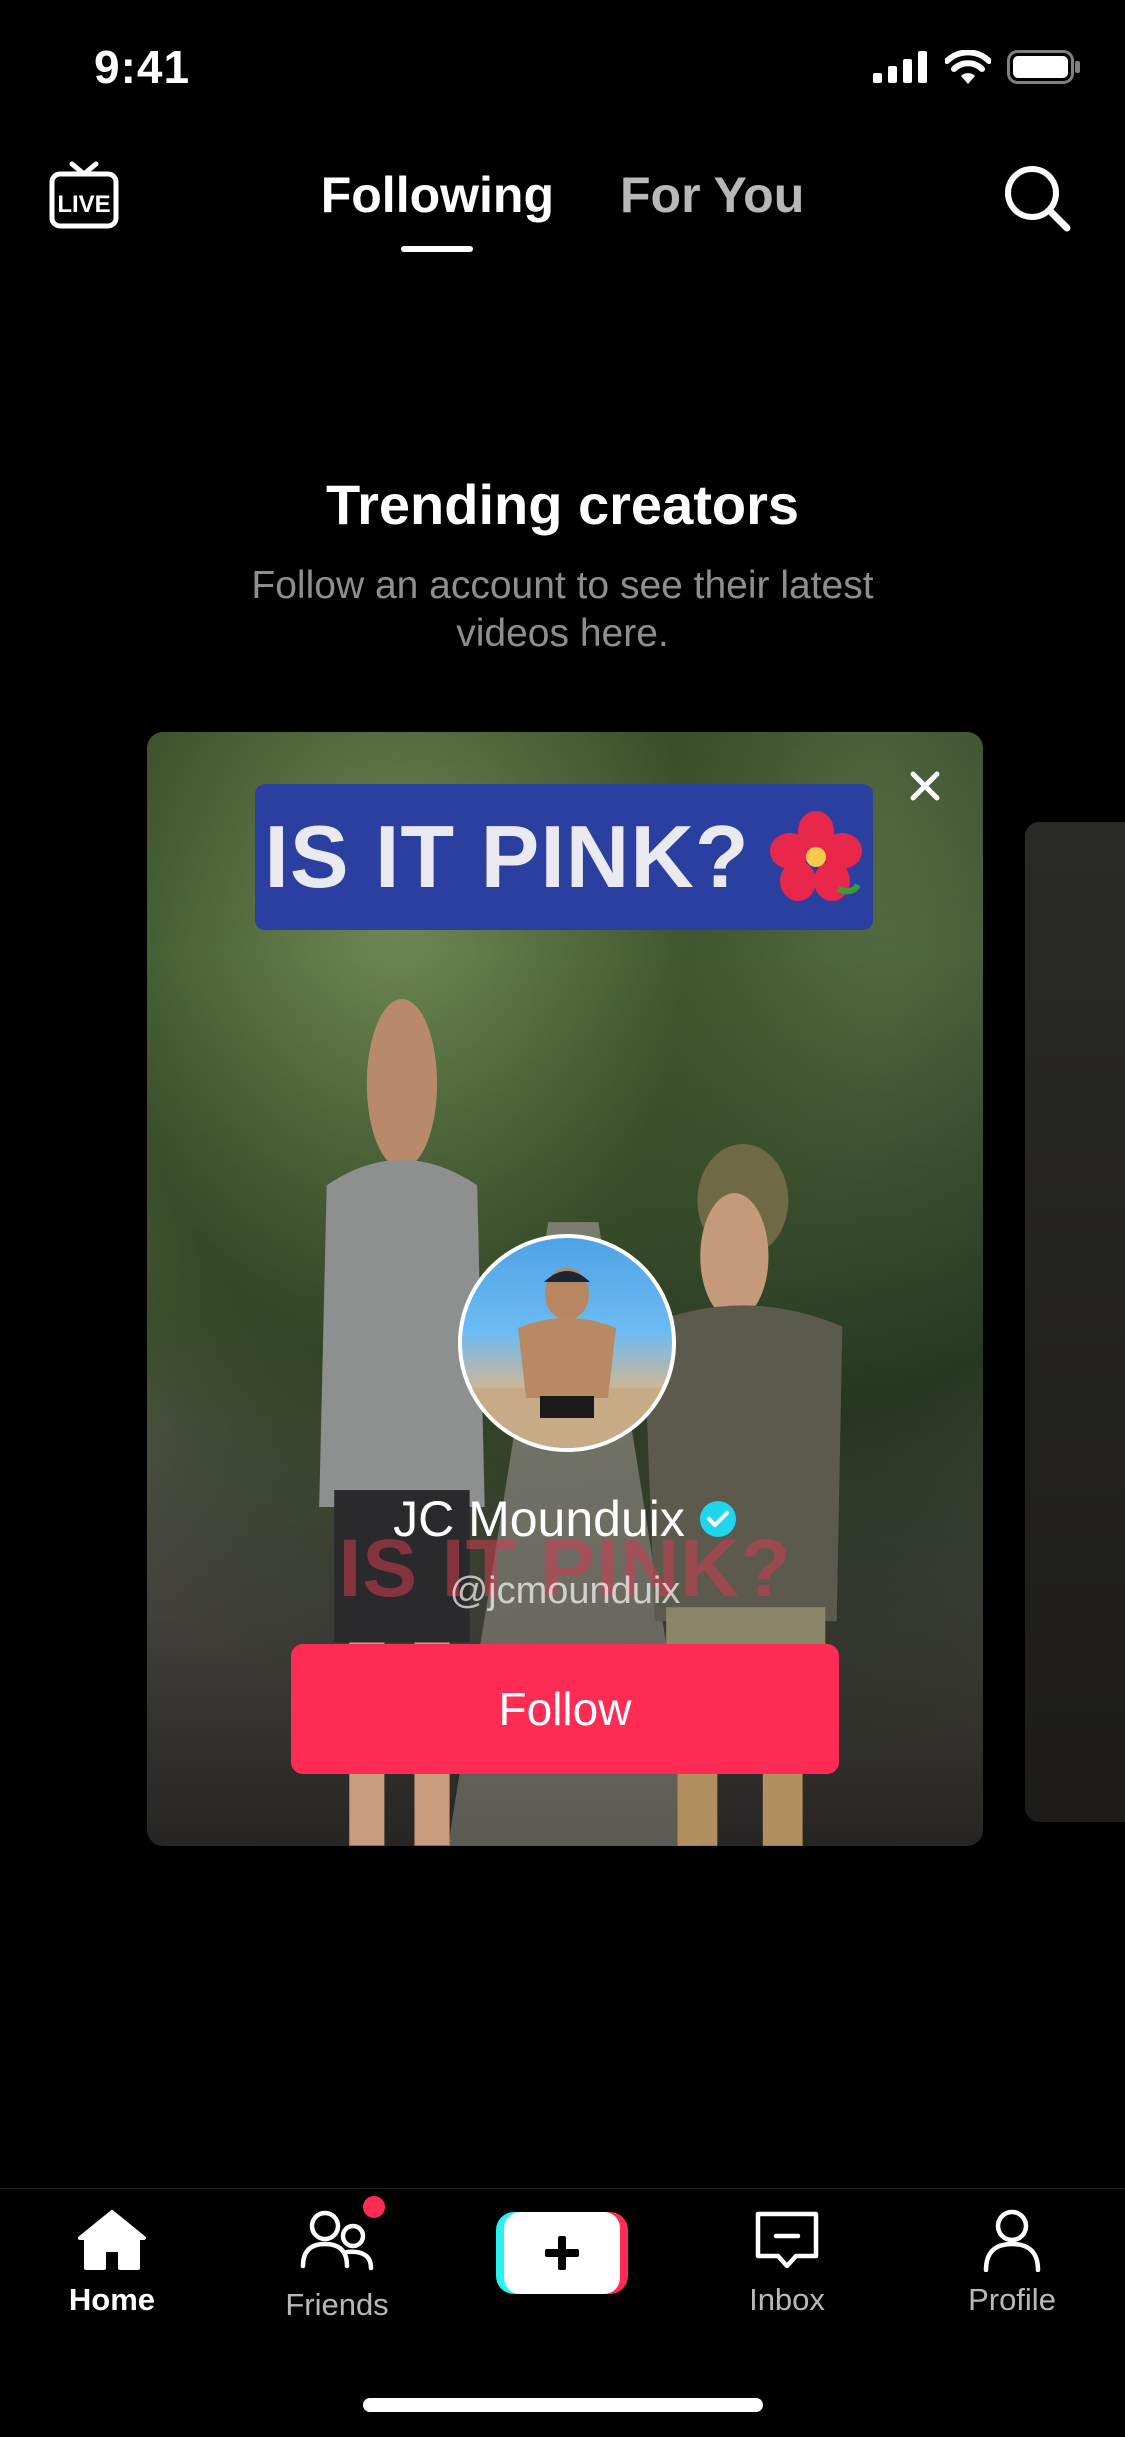  I want to click on tab-following-label: Following, so click(437, 195).